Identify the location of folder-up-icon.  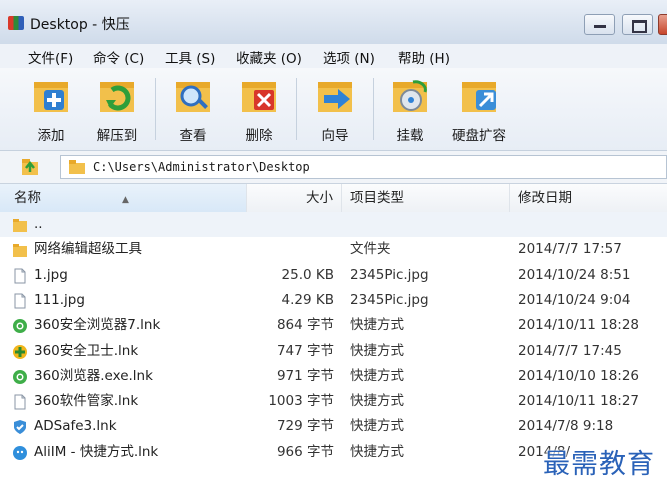
(20, 225).